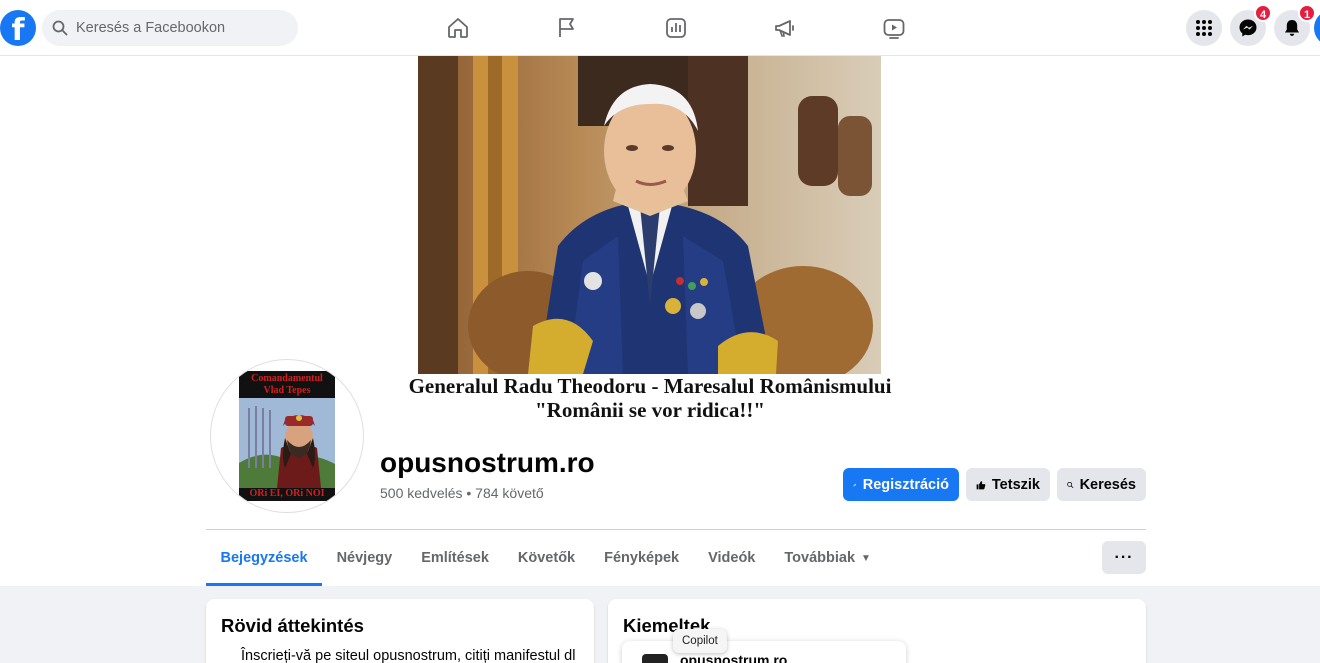  I want to click on tab-followers: Követők, so click(546, 558).